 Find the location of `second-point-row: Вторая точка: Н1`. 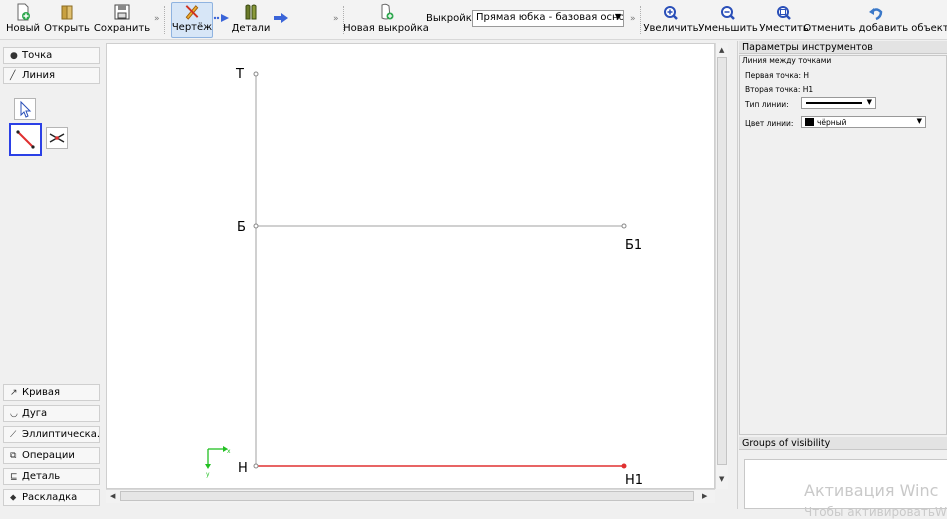

second-point-row: Вторая точка: Н1 is located at coordinates (779, 89).